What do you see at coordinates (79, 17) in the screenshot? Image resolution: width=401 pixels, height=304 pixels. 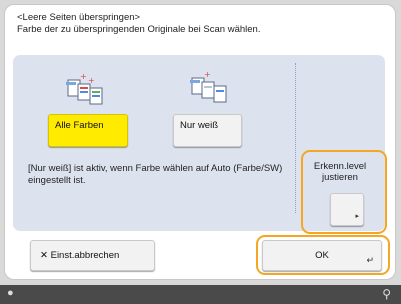 I see `dialog-title-line-1: <Leere Seiten überspringen>` at bounding box center [79, 17].